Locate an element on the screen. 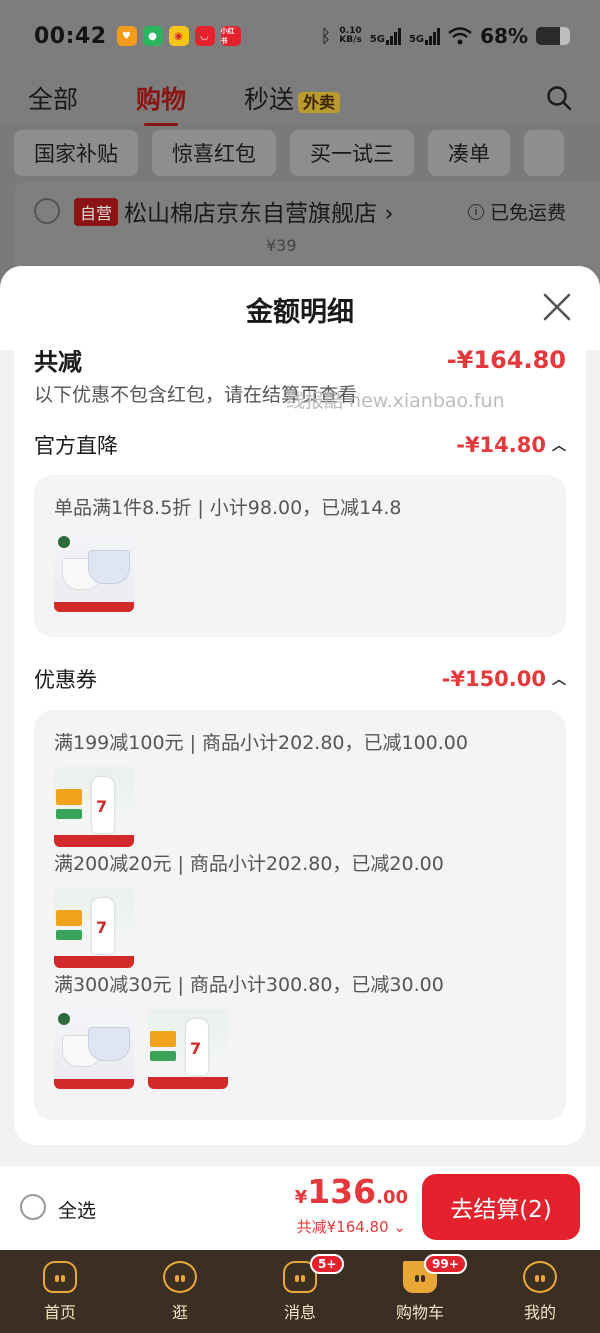 The width and height of the screenshot is (600, 1333). tab-me: 我的 is located at coordinates (540, 1291).